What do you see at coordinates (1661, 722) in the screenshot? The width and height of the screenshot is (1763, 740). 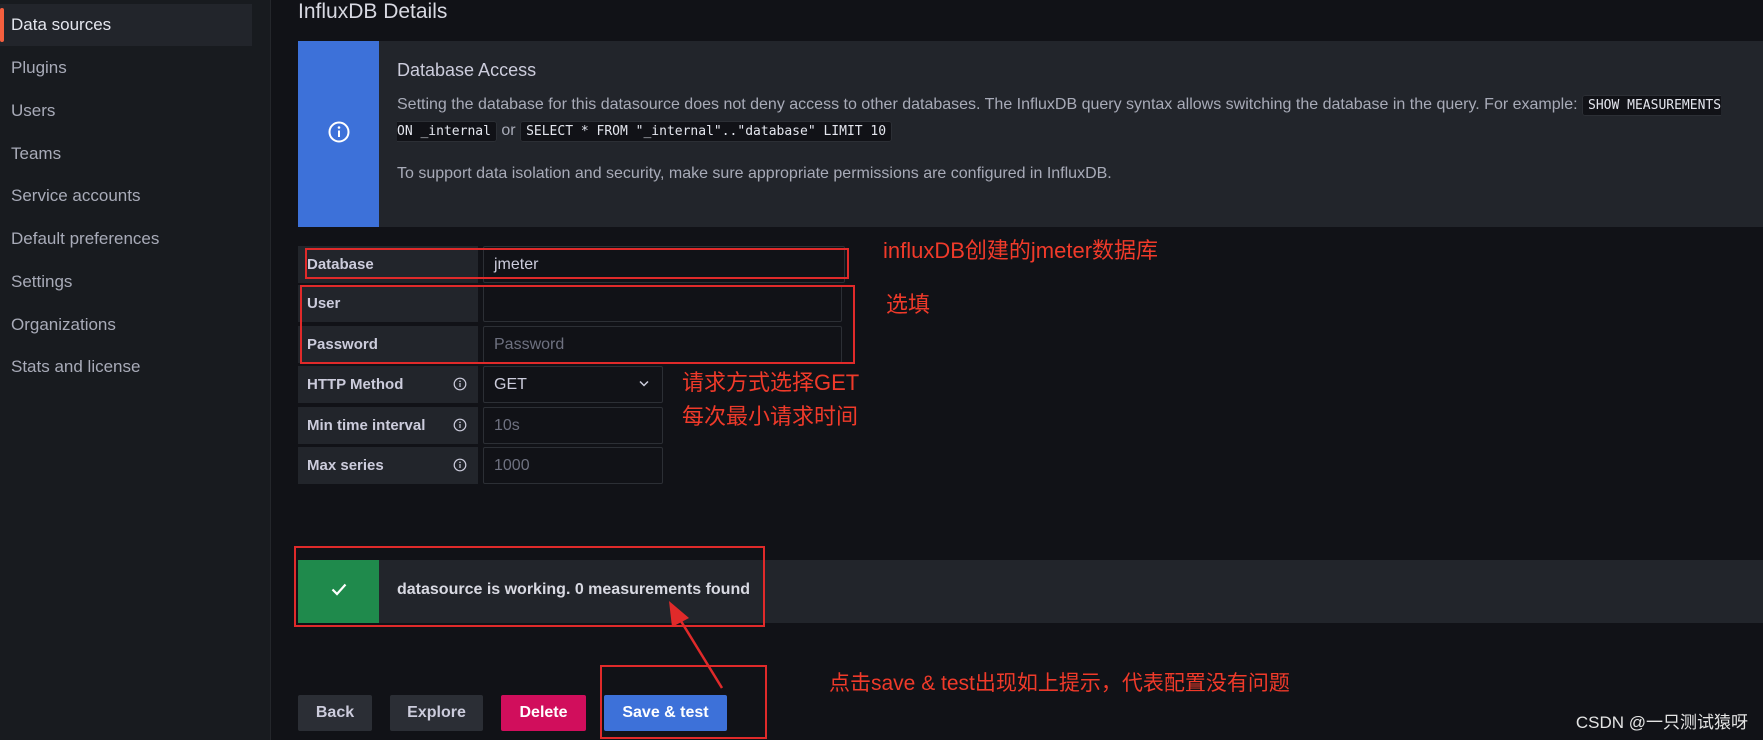 I see `watermark: CSDN @一只测试猿呀` at bounding box center [1661, 722].